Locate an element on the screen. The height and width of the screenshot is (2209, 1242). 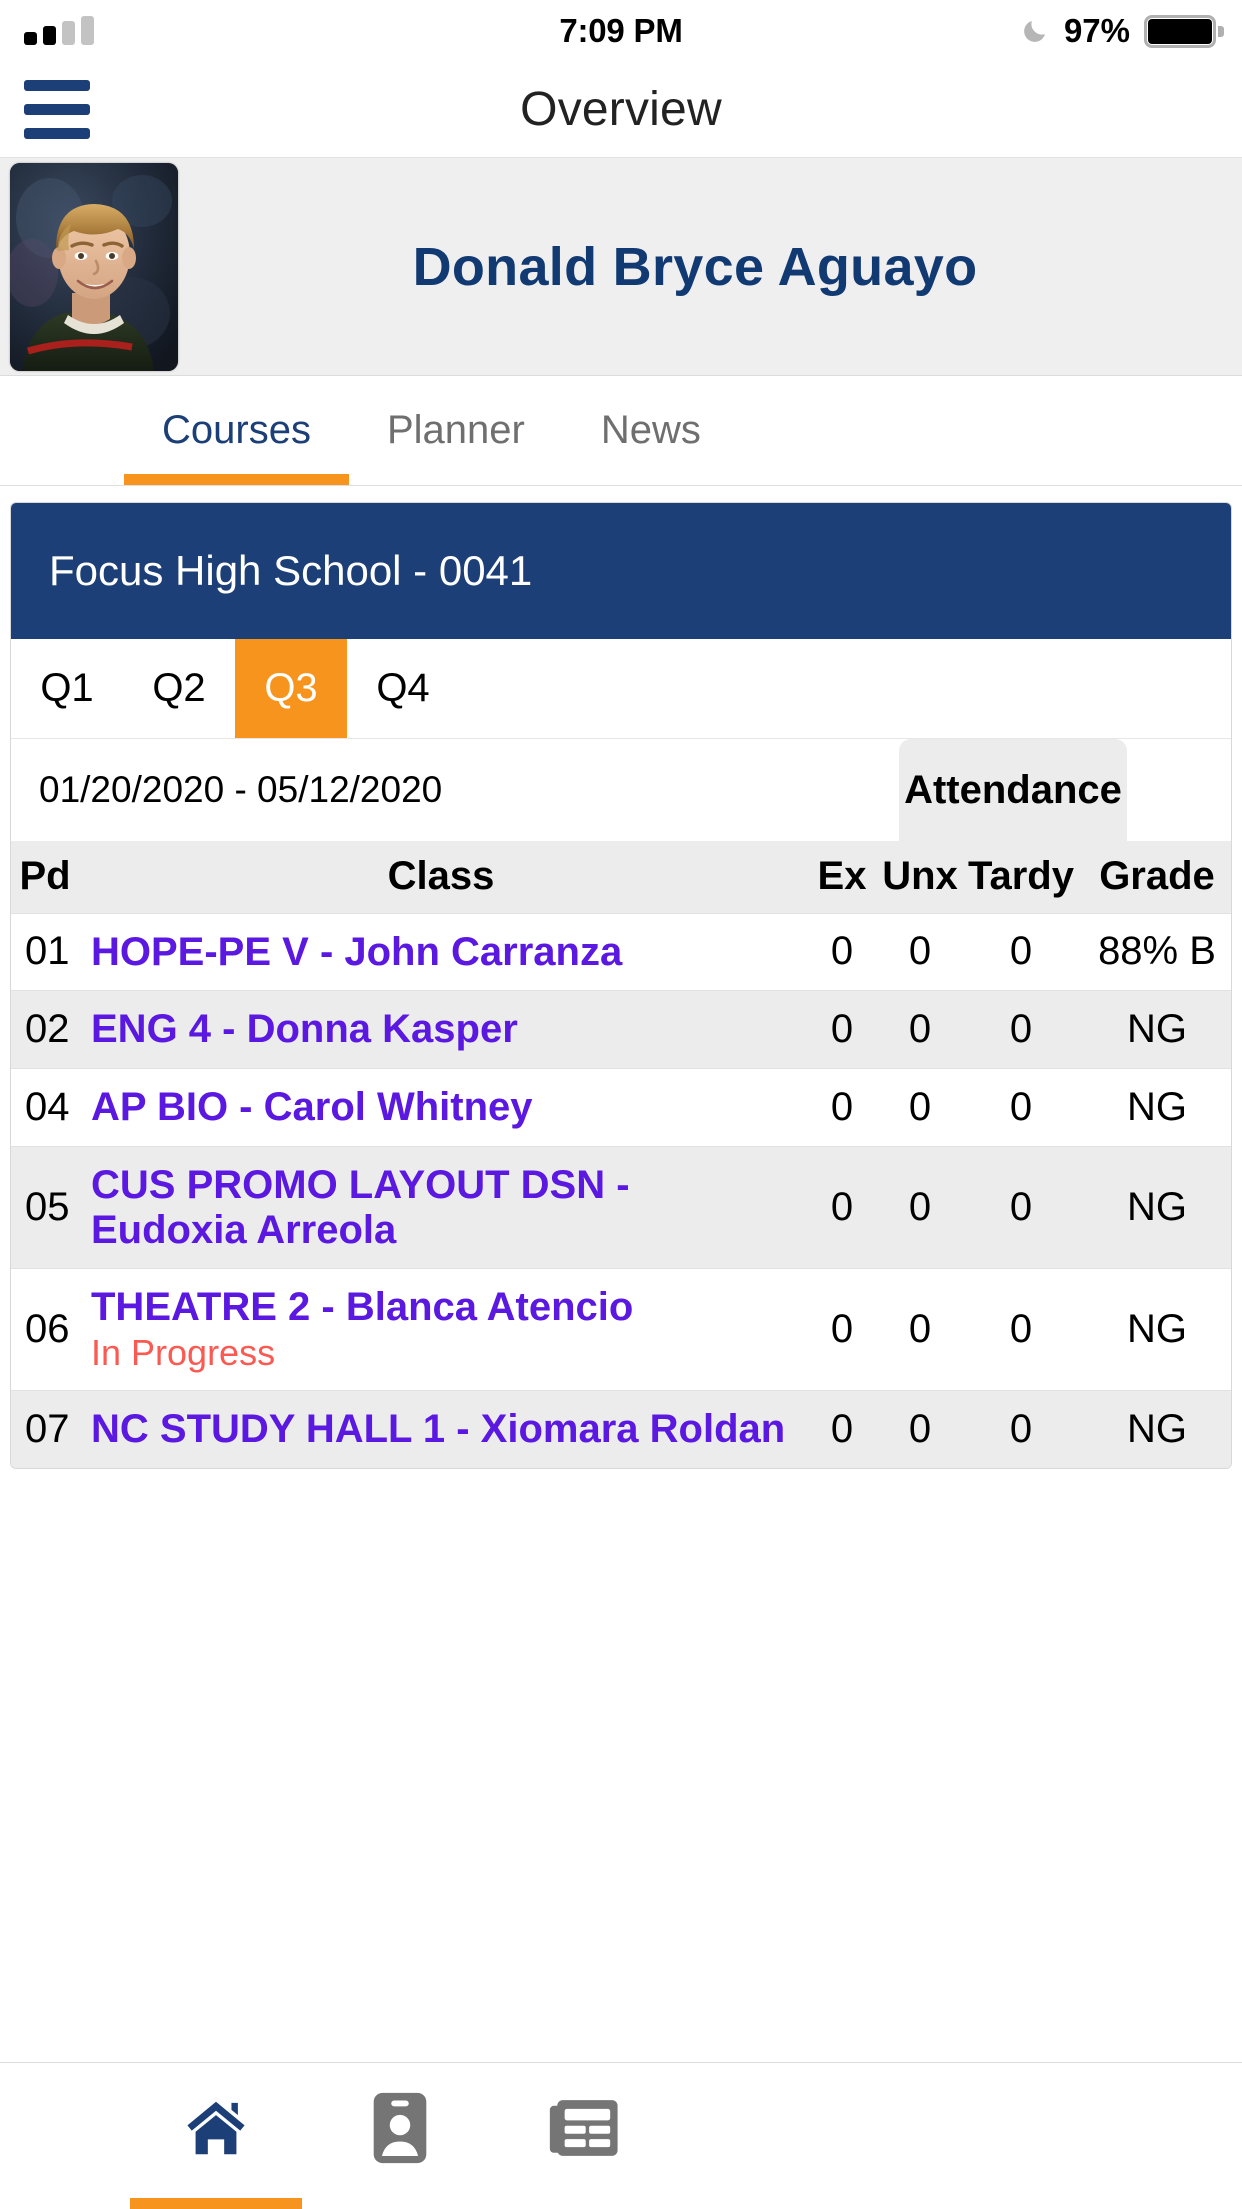
courses-table-header: Pd Class Ex Unx Tardy Grade is located at coordinates (621, 877).